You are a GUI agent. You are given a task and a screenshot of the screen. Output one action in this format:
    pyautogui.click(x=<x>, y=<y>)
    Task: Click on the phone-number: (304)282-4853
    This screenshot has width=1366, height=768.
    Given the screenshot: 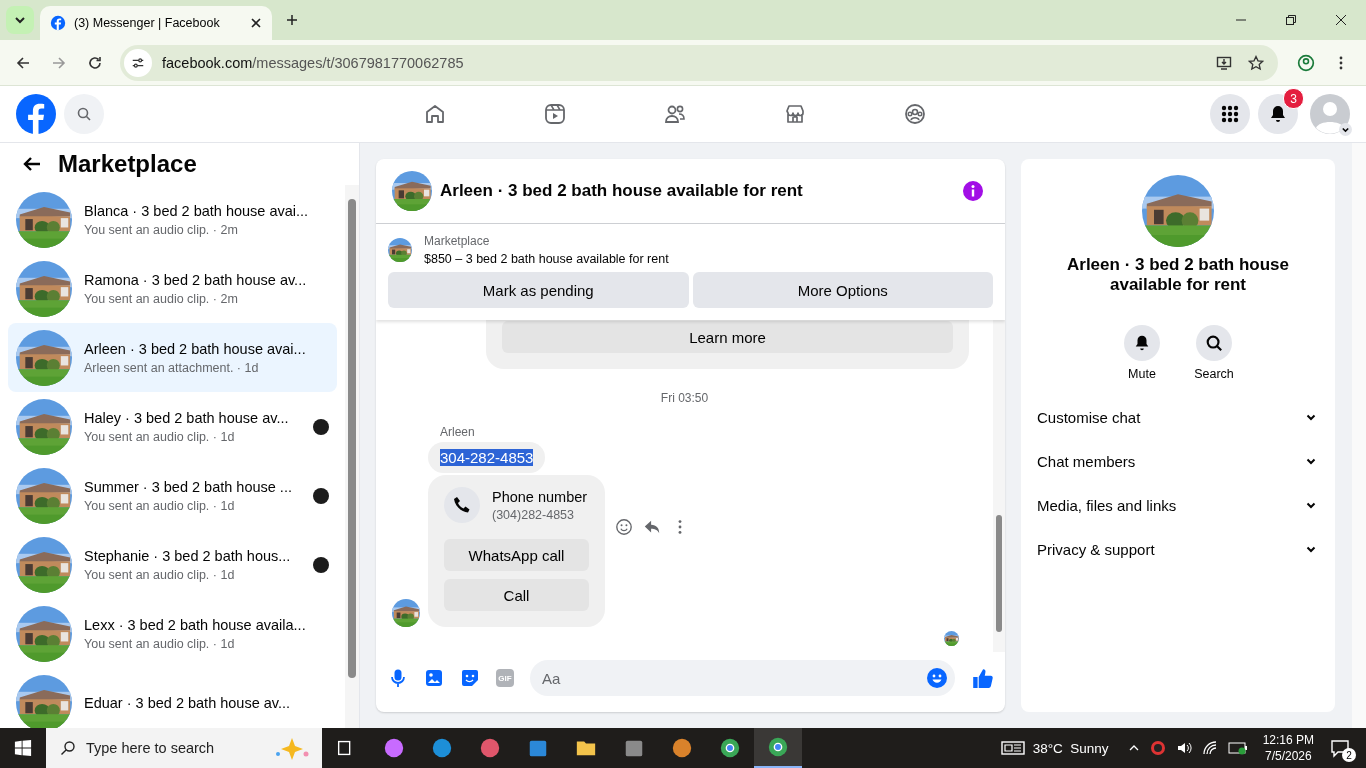 What is the action you would take?
    pyautogui.click(x=533, y=514)
    